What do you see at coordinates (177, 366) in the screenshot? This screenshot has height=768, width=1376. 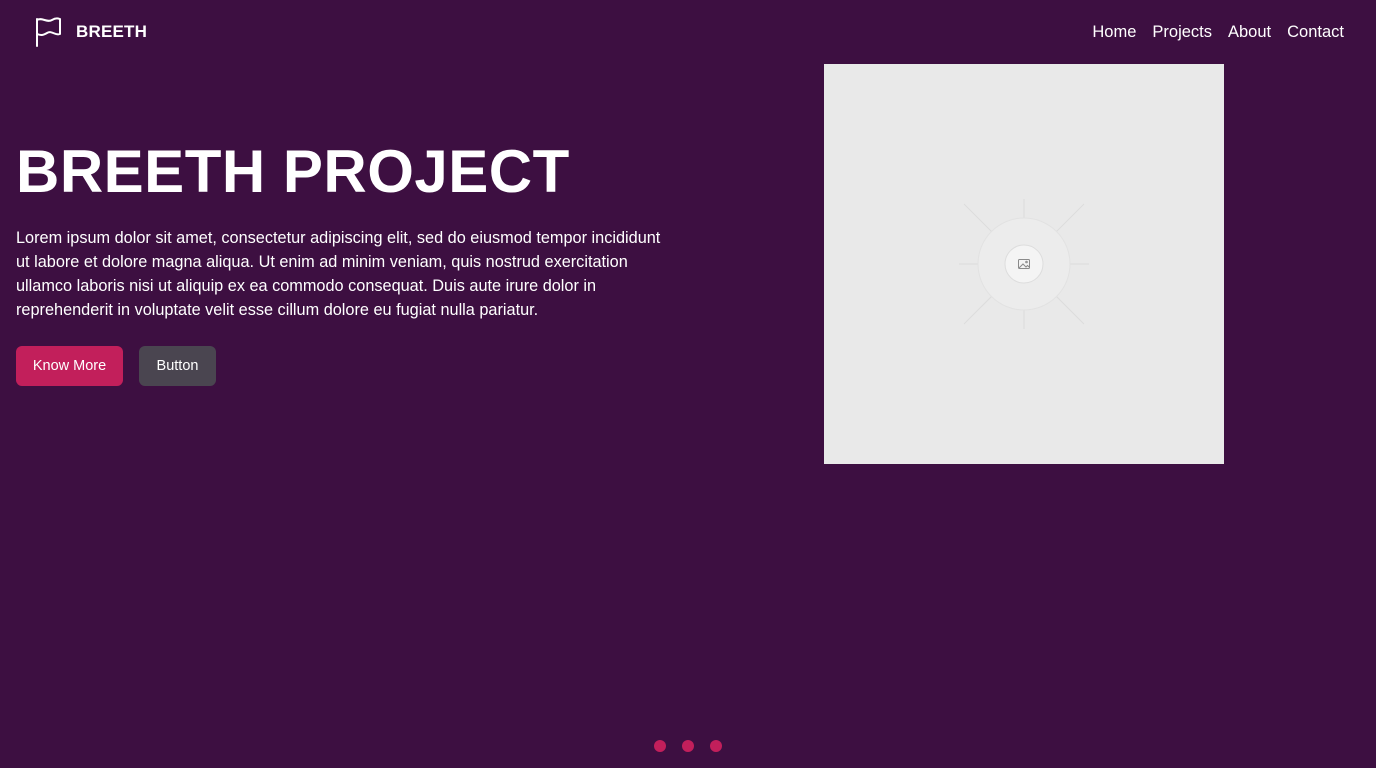 I see `secondary-button: Button` at bounding box center [177, 366].